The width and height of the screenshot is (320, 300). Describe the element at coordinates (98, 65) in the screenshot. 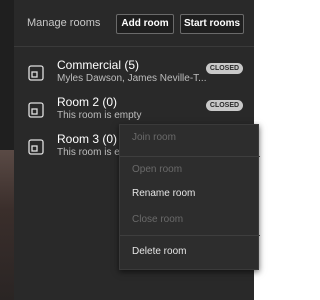

I see `room-name: Commercial (5)` at that location.